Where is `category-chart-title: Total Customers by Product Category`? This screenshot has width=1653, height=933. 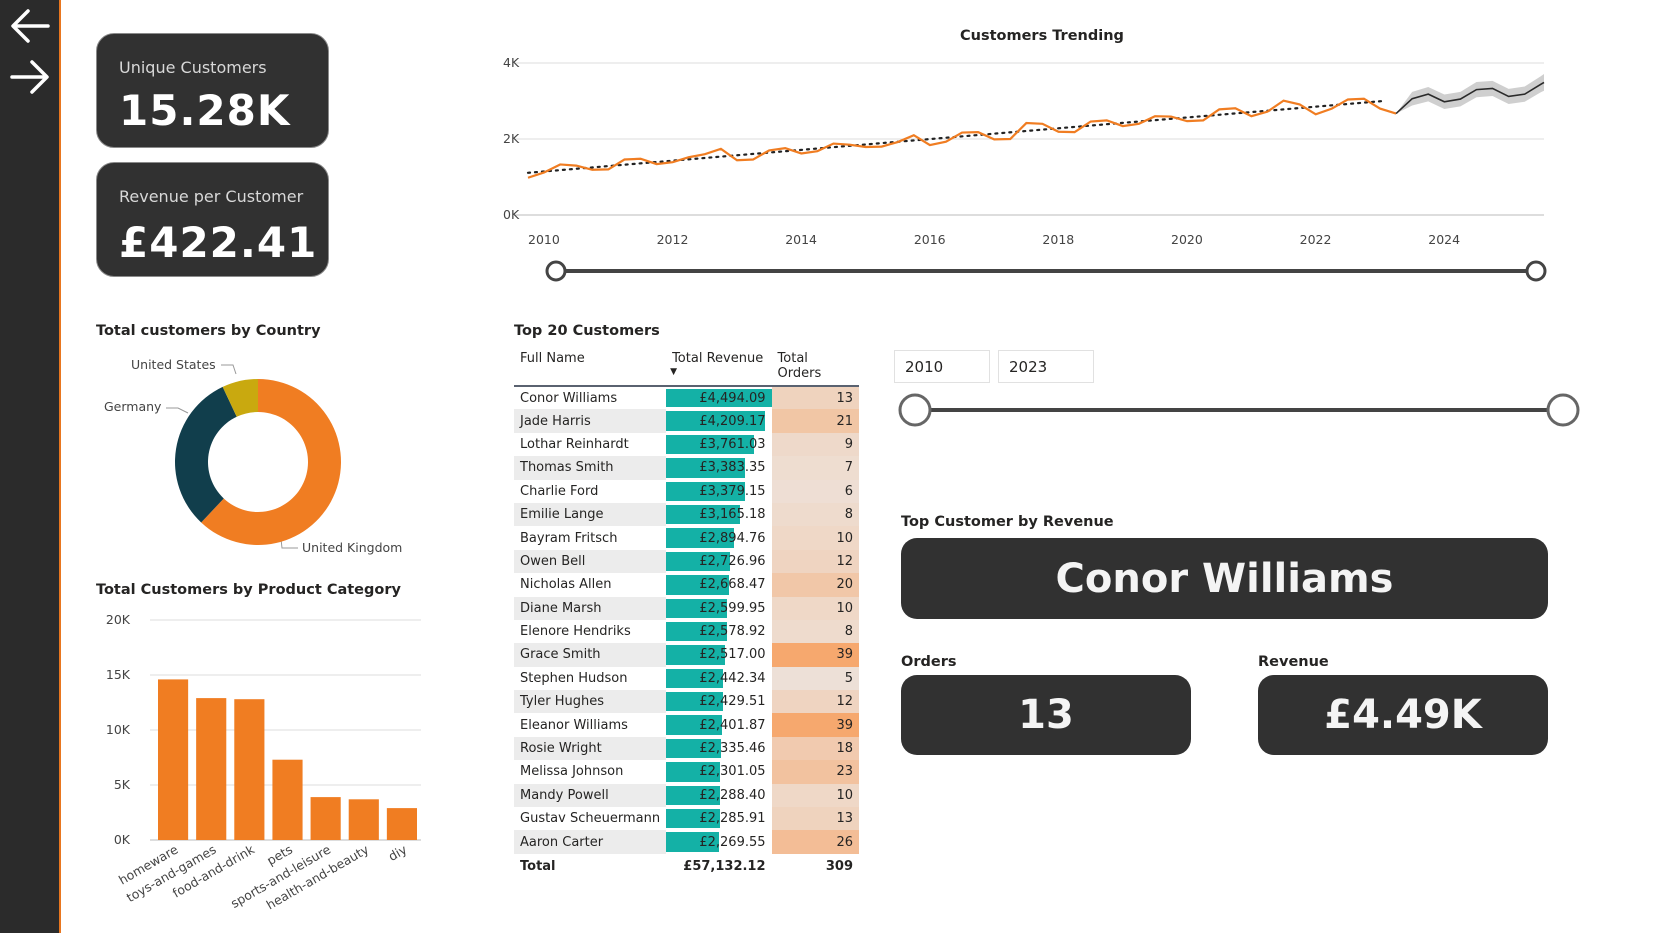
category-chart-title: Total Customers by Product Category is located at coordinates (248, 590).